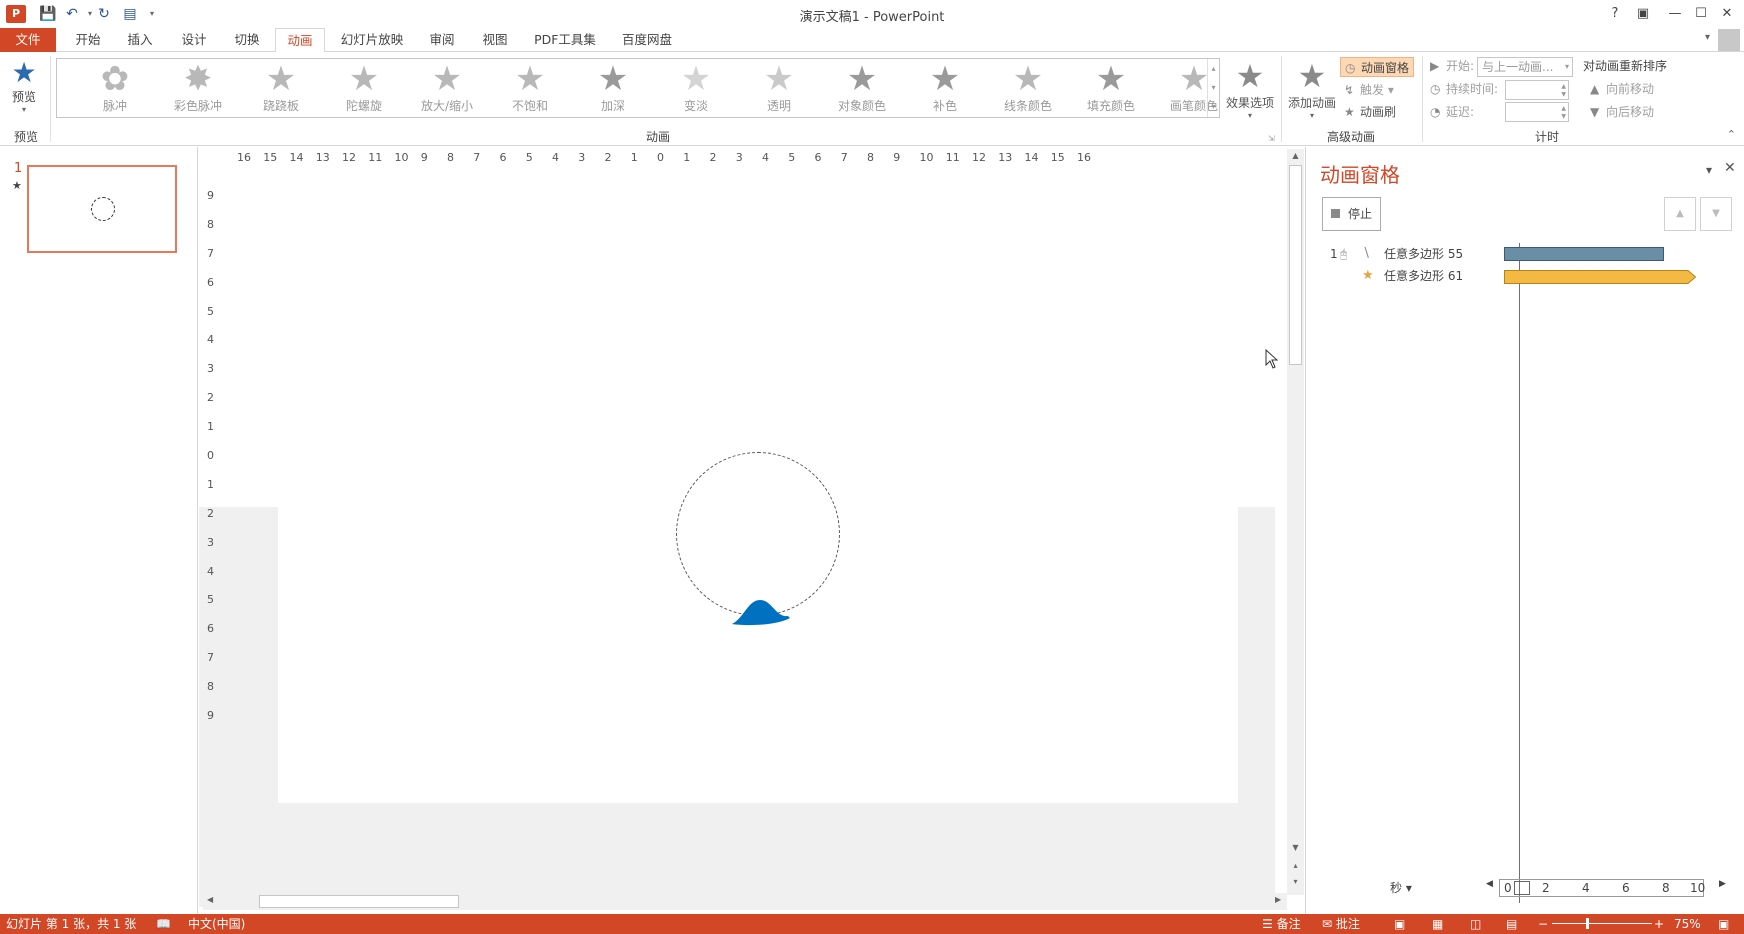  What do you see at coordinates (447, 87) in the screenshot?
I see `animation-grow-shrink: ★ 放大/缩小` at bounding box center [447, 87].